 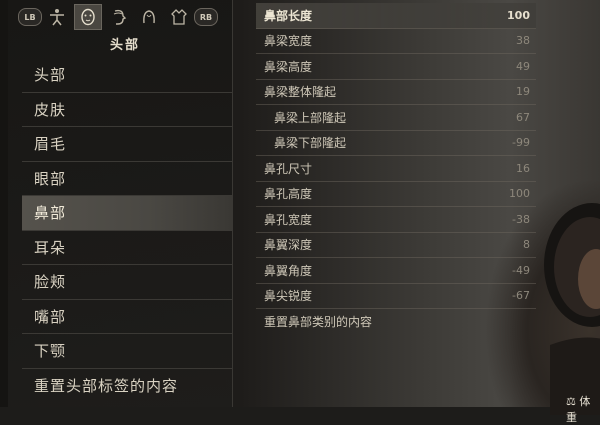 What do you see at coordinates (300, 92) in the screenshot?
I see `slider-label: 鼻梁整体隆起` at bounding box center [300, 92].